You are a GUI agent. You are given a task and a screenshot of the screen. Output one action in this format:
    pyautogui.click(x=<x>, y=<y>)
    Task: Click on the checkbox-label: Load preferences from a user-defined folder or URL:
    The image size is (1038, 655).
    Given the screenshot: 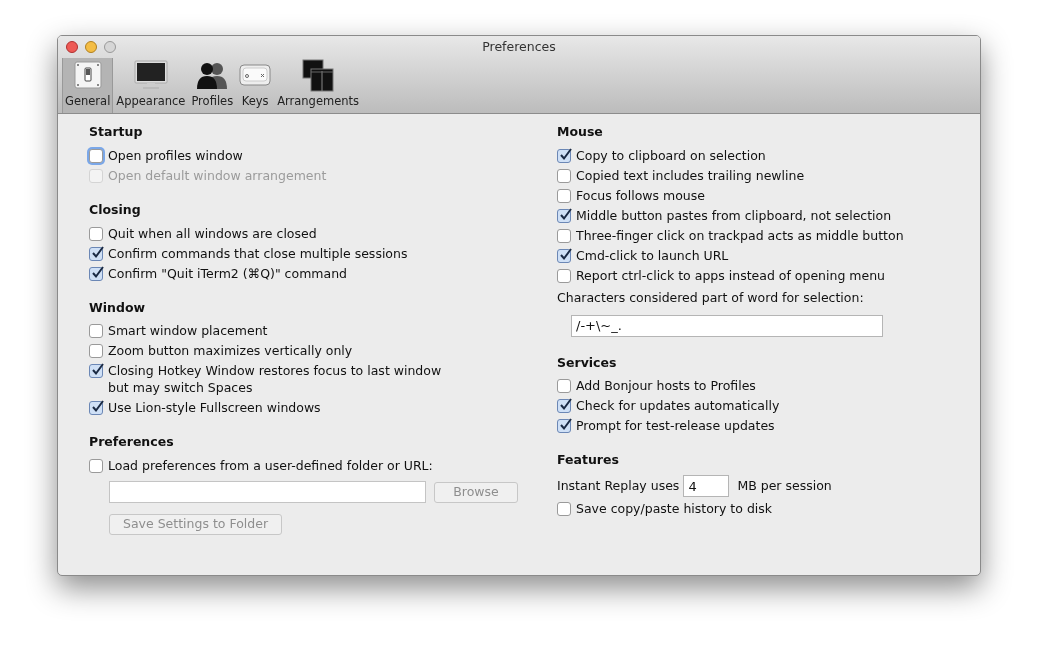 What is the action you would take?
    pyautogui.click(x=270, y=465)
    